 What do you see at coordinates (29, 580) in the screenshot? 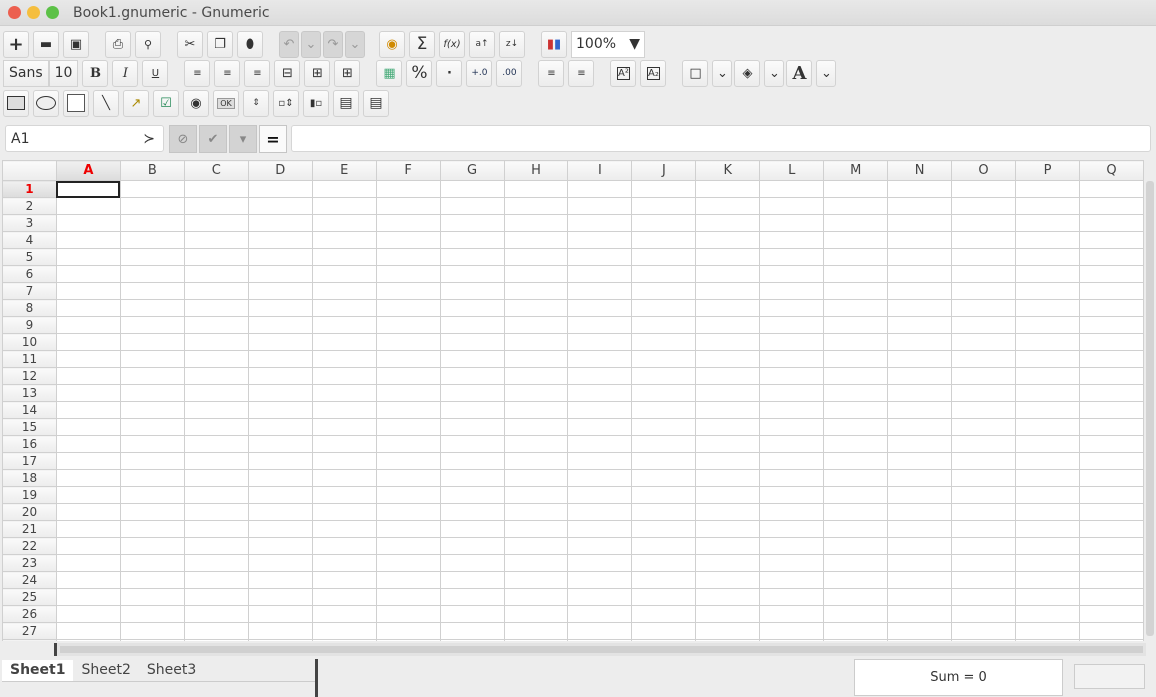
I see `row-header: 24` at bounding box center [29, 580].